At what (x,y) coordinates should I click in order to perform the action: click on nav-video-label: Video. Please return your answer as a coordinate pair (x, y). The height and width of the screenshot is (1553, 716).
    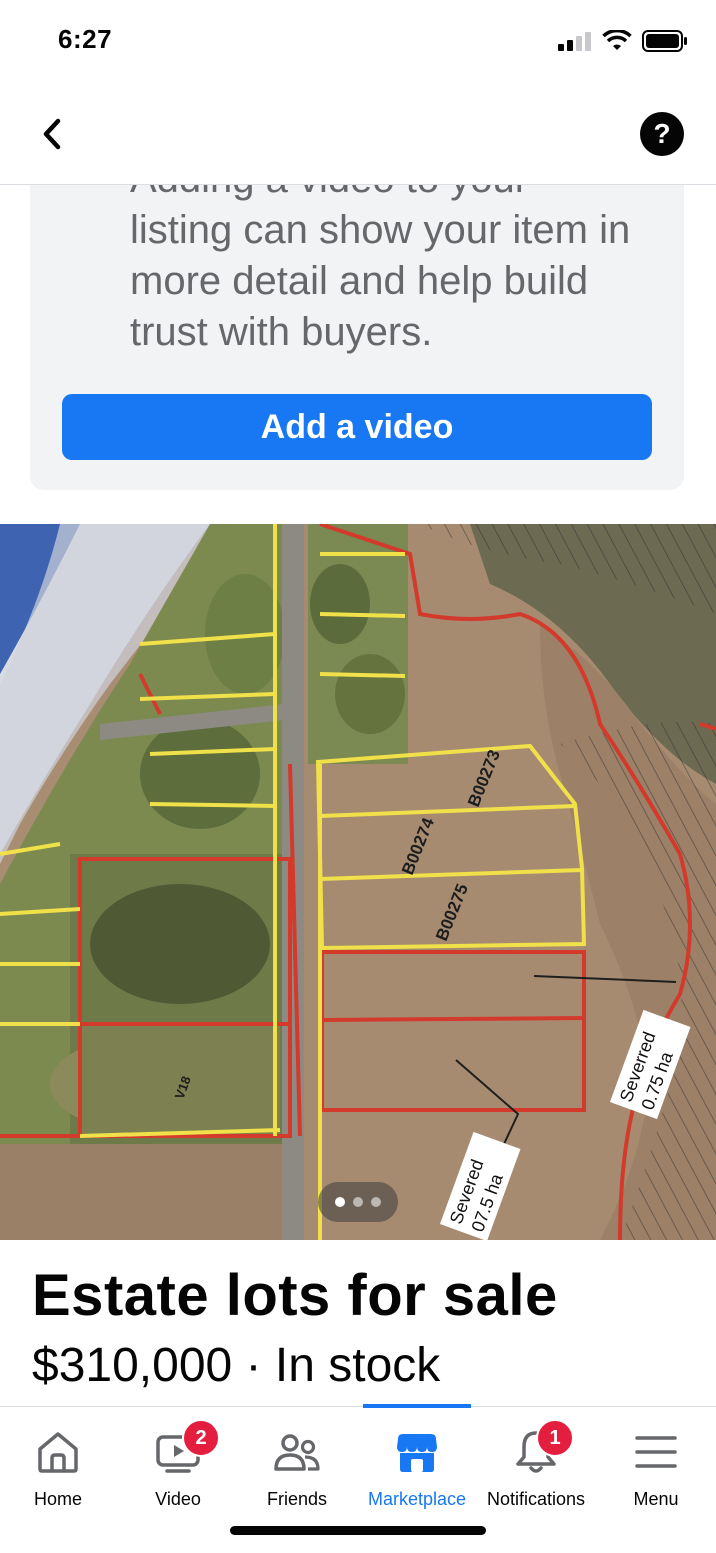
    Looking at the image, I should click on (178, 1499).